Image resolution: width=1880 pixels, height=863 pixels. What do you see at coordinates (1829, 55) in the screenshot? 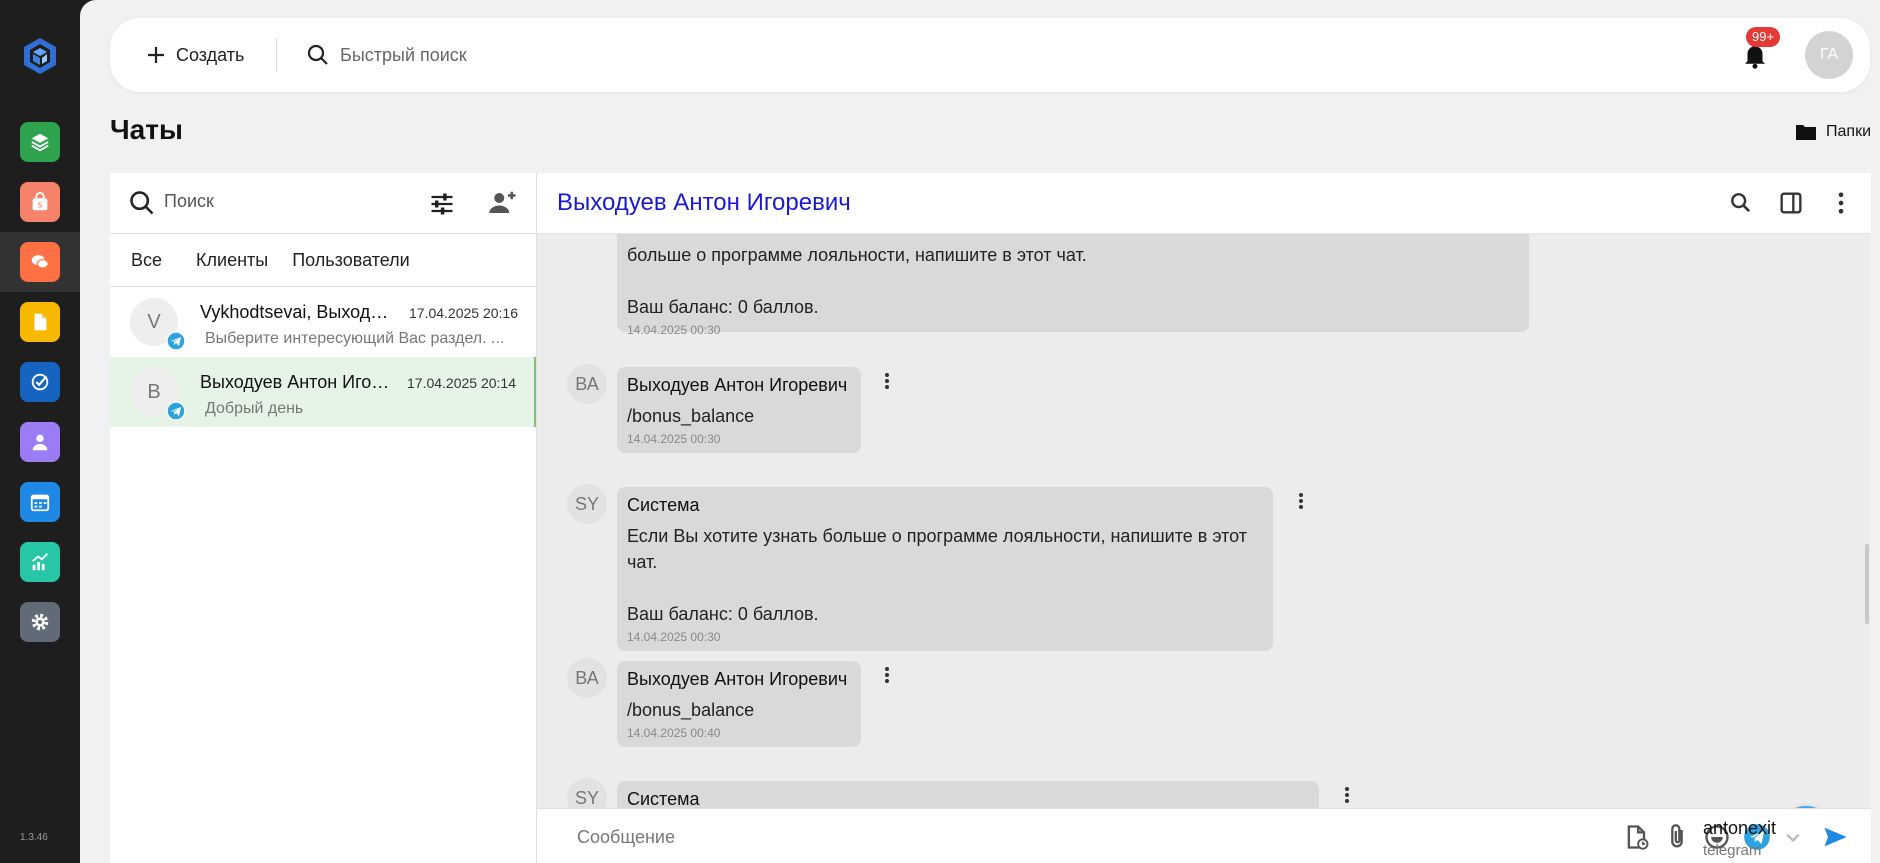
I see `user-avatar: ГА` at bounding box center [1829, 55].